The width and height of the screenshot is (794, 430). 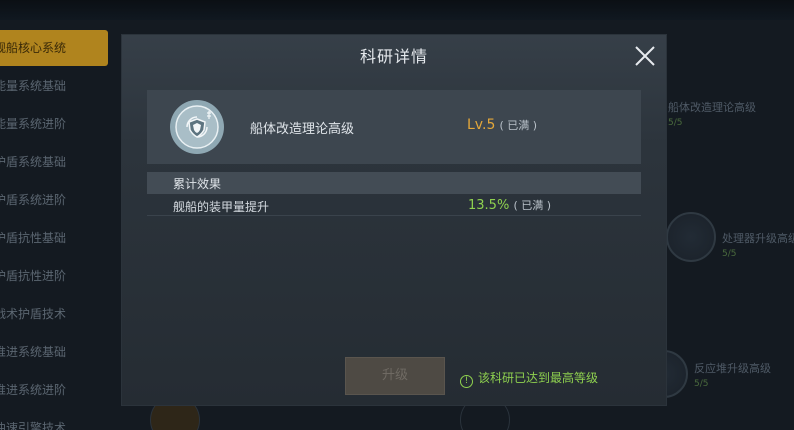 What do you see at coordinates (197, 184) in the screenshot?
I see `effects-header-label: 累计效果` at bounding box center [197, 184].